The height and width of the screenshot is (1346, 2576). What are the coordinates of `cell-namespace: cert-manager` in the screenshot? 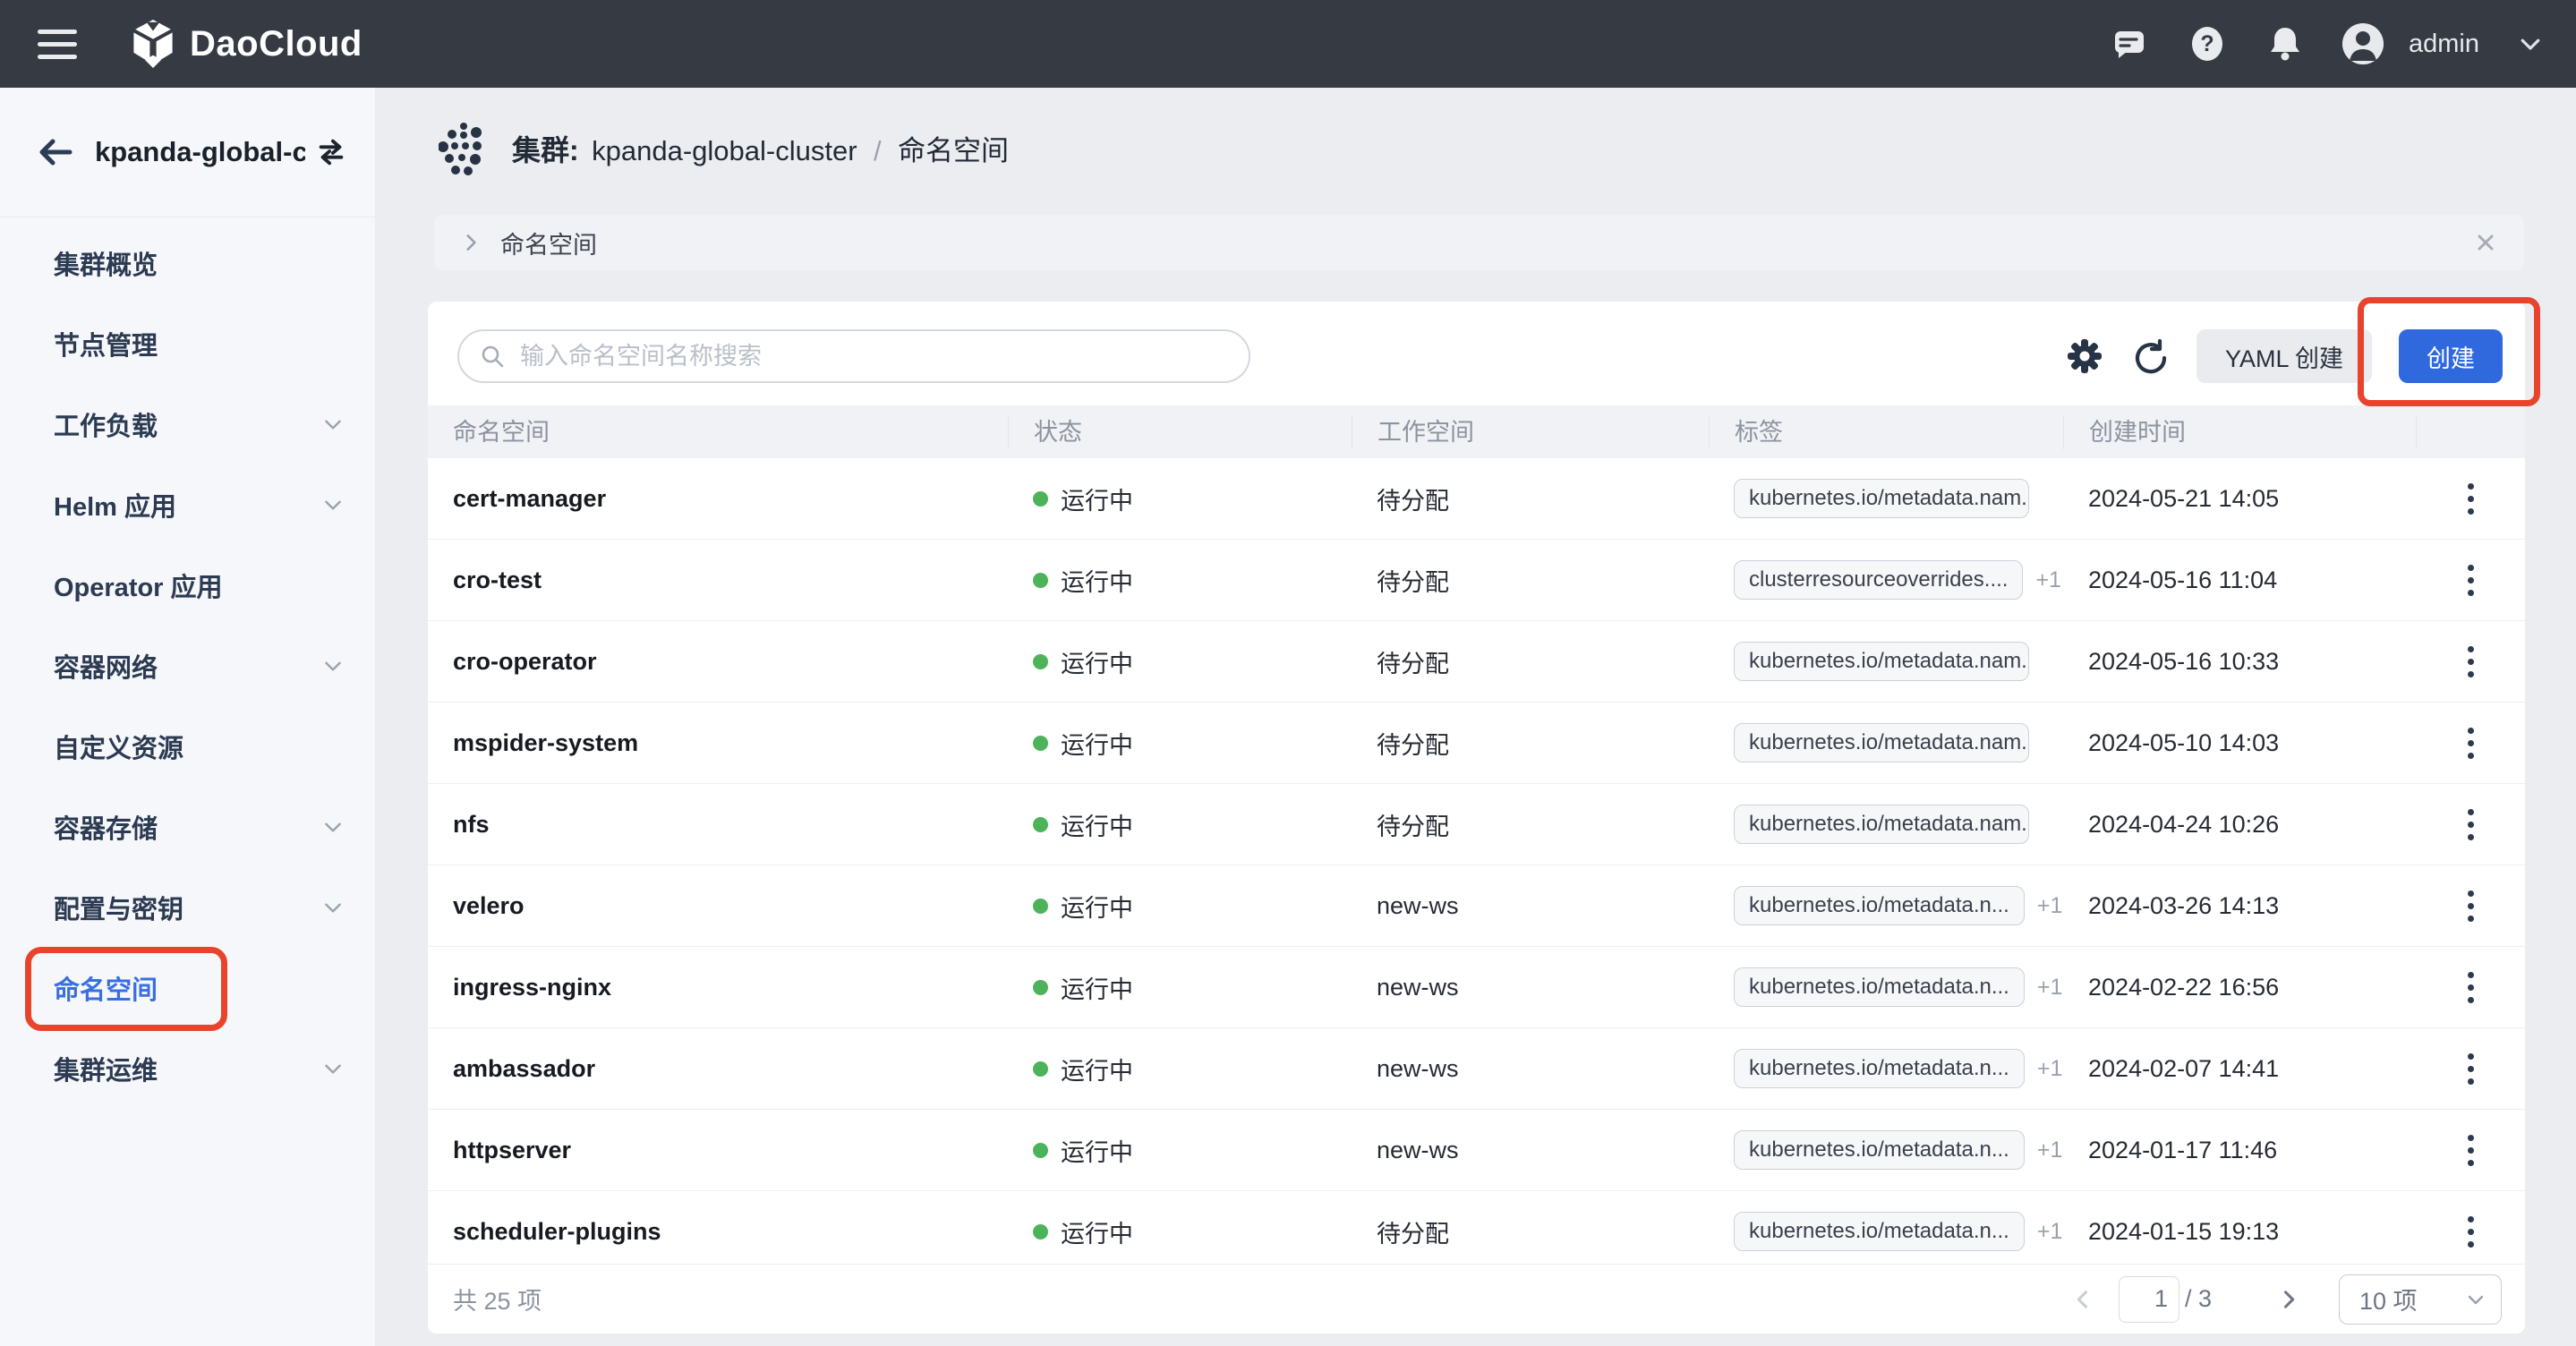 It's located at (718, 499).